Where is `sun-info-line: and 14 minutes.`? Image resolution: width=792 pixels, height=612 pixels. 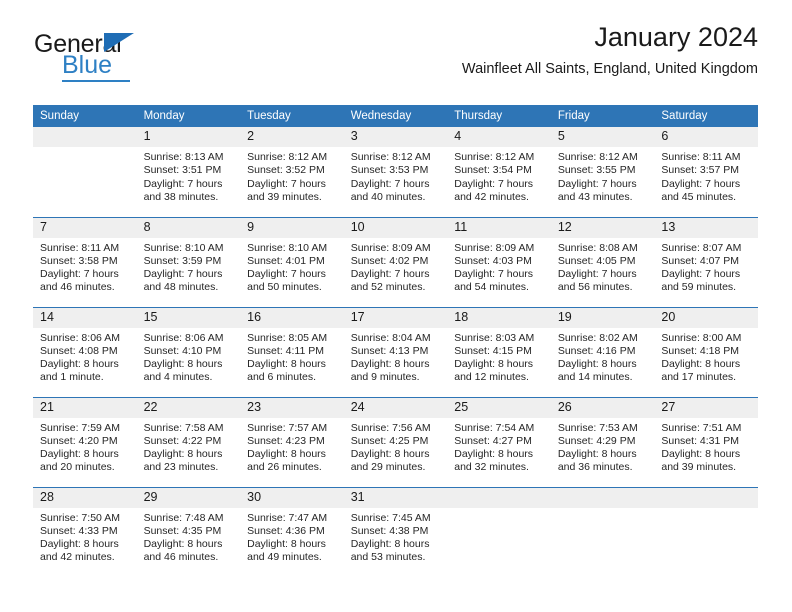
sun-info-line: and 14 minutes. is located at coordinates (595, 377).